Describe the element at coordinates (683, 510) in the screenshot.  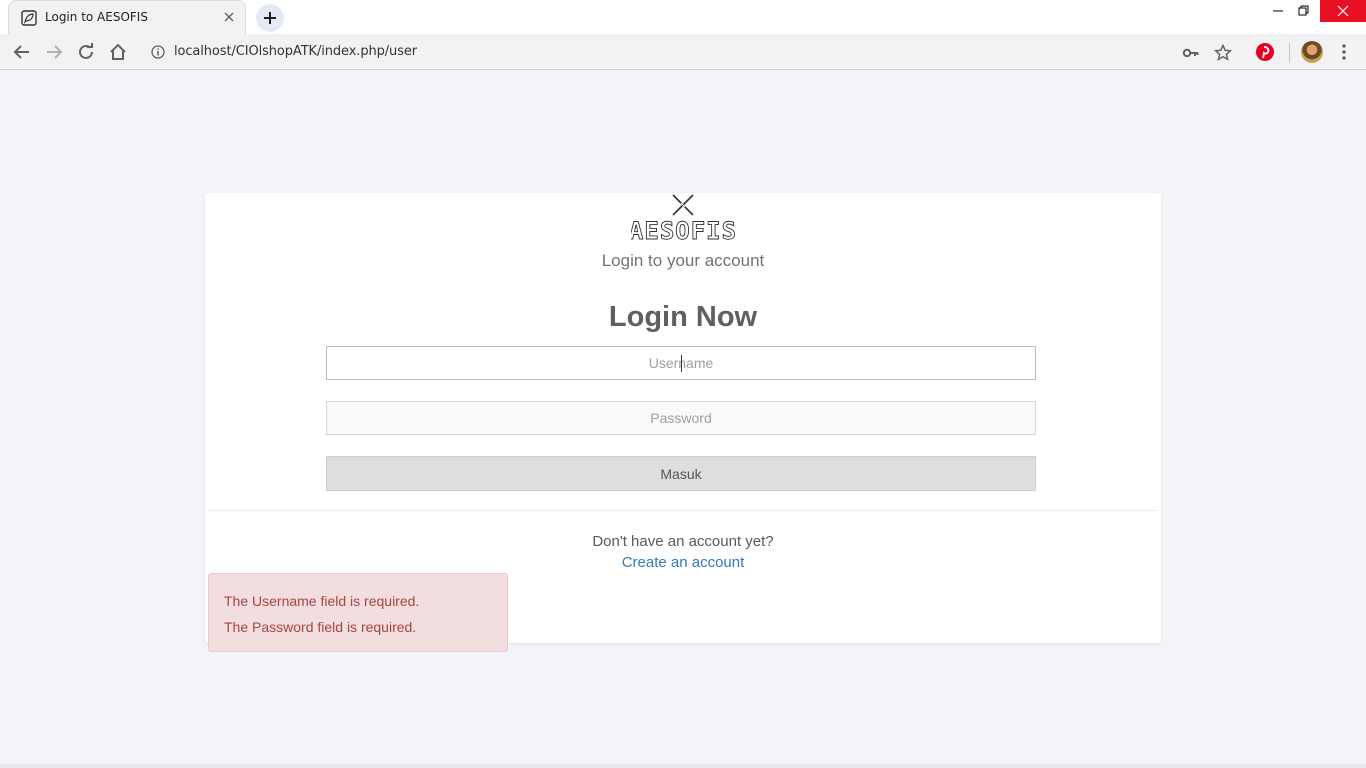
I see `card-divider` at that location.